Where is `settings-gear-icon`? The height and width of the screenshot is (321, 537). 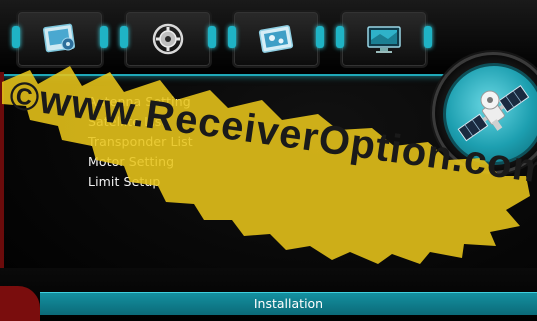 settings-gear-icon is located at coordinates (168, 39).